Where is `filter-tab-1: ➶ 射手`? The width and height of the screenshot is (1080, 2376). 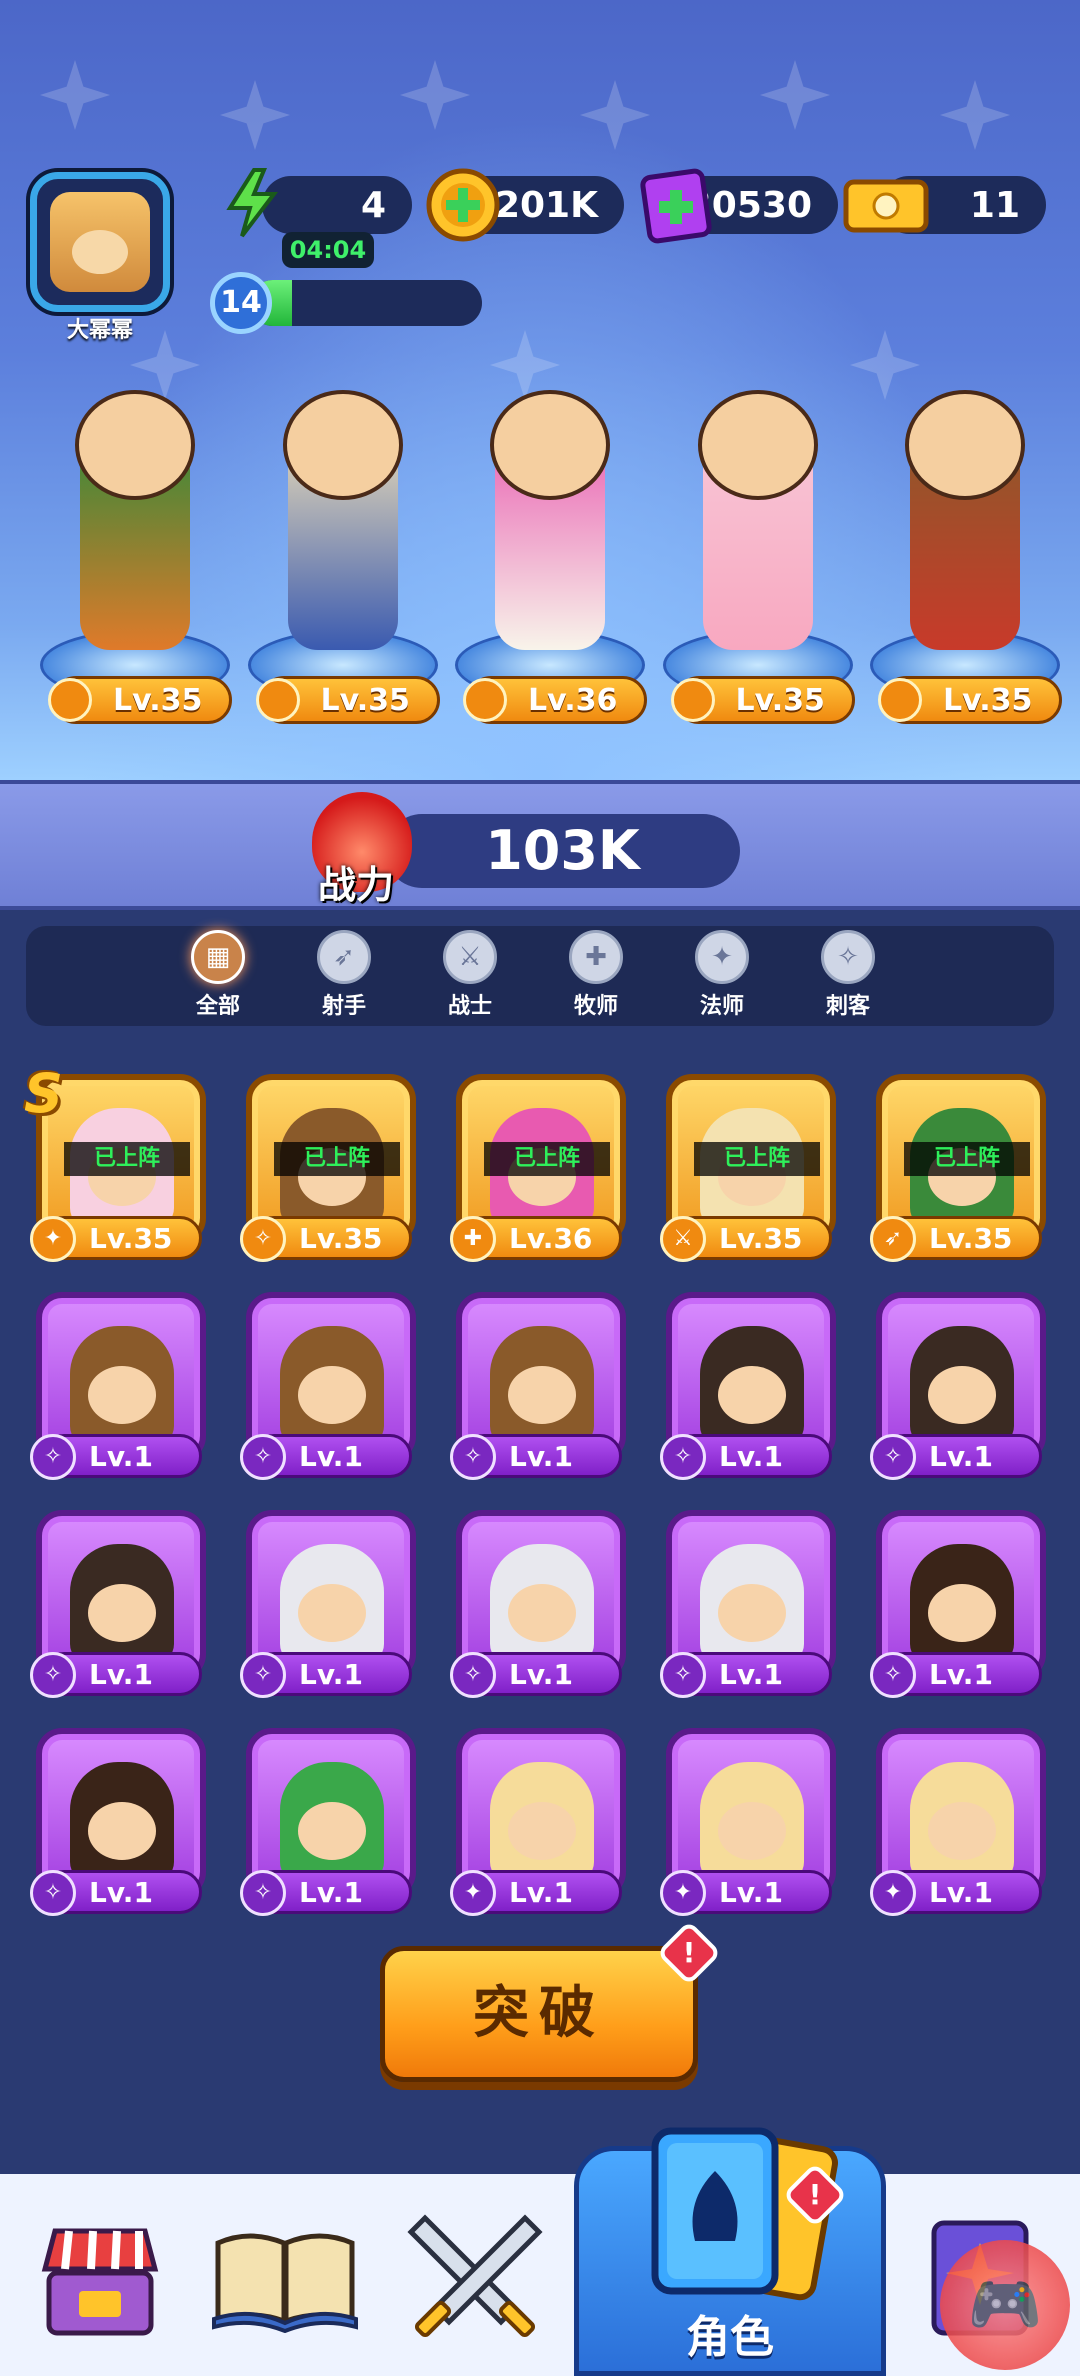 filter-tab-1: ➶ 射手 is located at coordinates (344, 975).